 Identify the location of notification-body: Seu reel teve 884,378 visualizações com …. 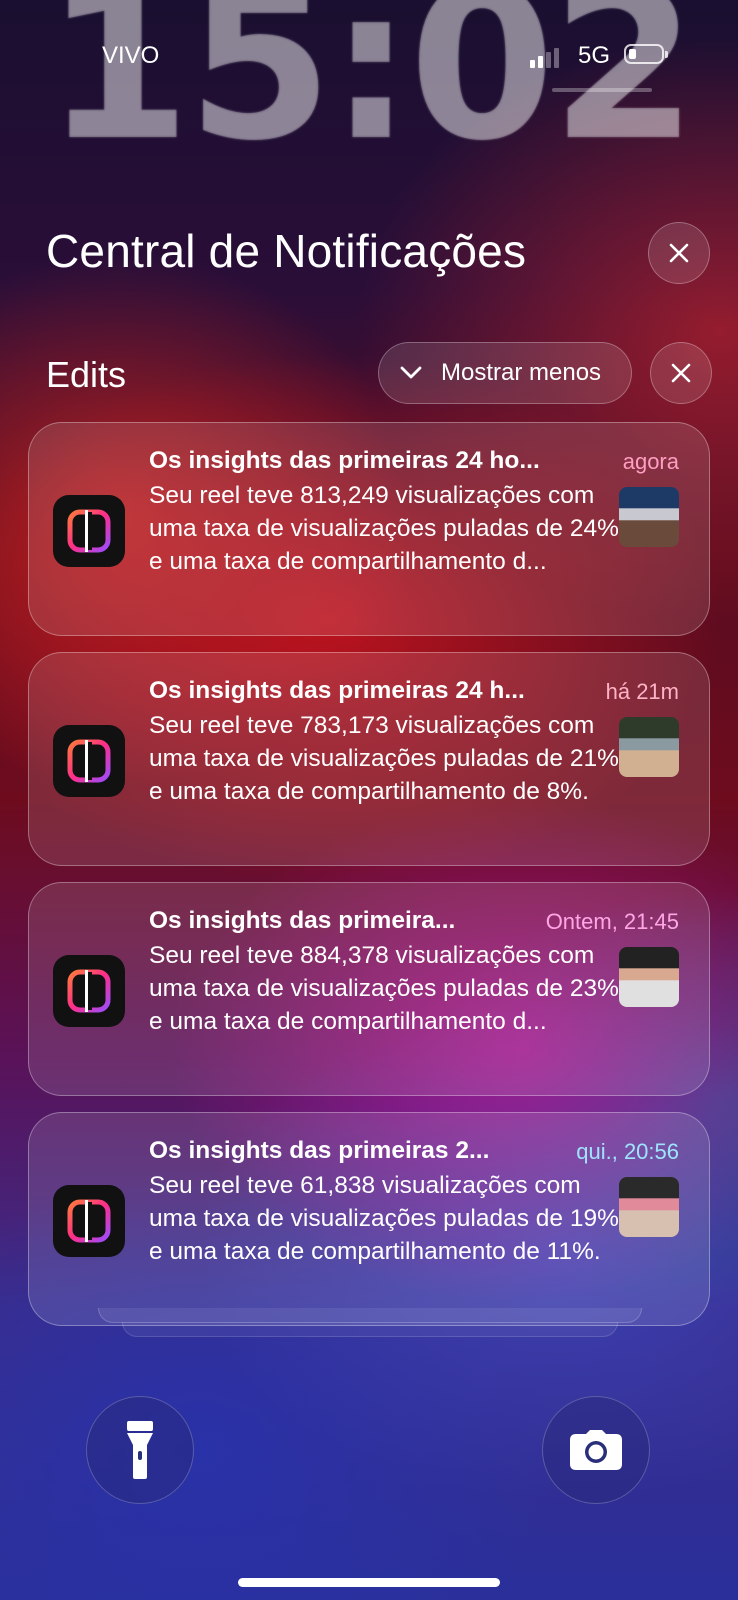
(384, 988).